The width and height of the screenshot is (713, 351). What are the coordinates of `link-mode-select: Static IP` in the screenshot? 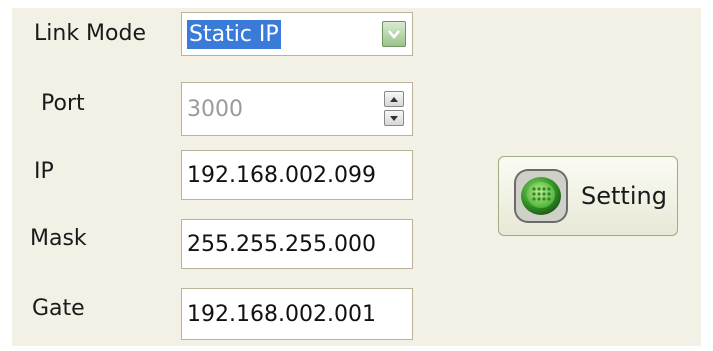 It's located at (297, 34).